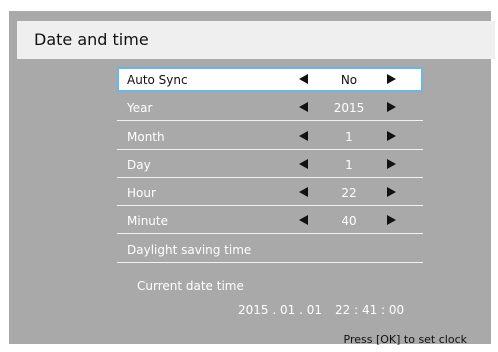 This screenshot has height=352, width=498. Describe the element at coordinates (140, 108) in the screenshot. I see `year-label: Year` at that location.